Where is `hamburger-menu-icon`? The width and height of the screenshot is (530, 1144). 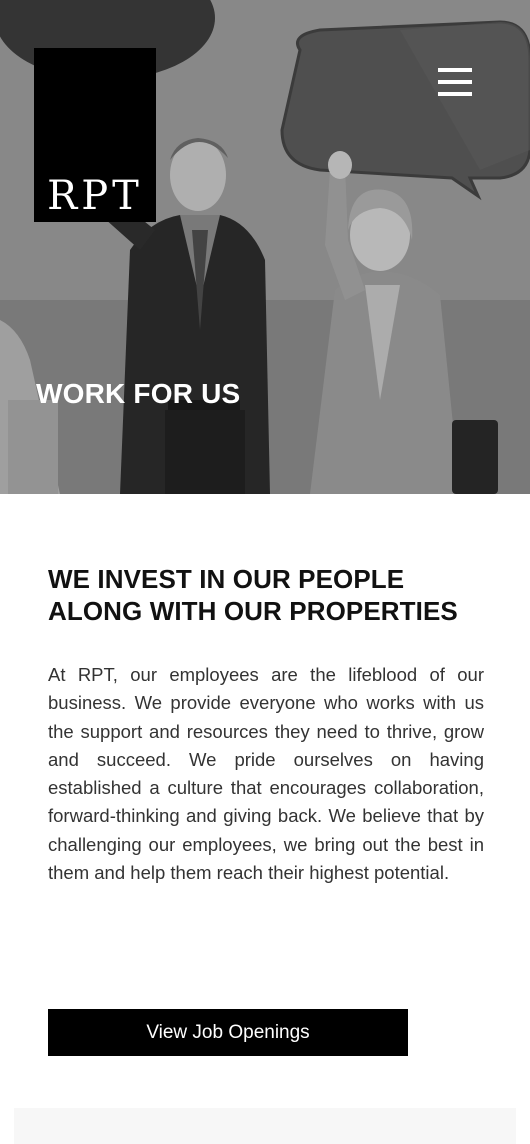
hamburger-menu-icon is located at coordinates (455, 82).